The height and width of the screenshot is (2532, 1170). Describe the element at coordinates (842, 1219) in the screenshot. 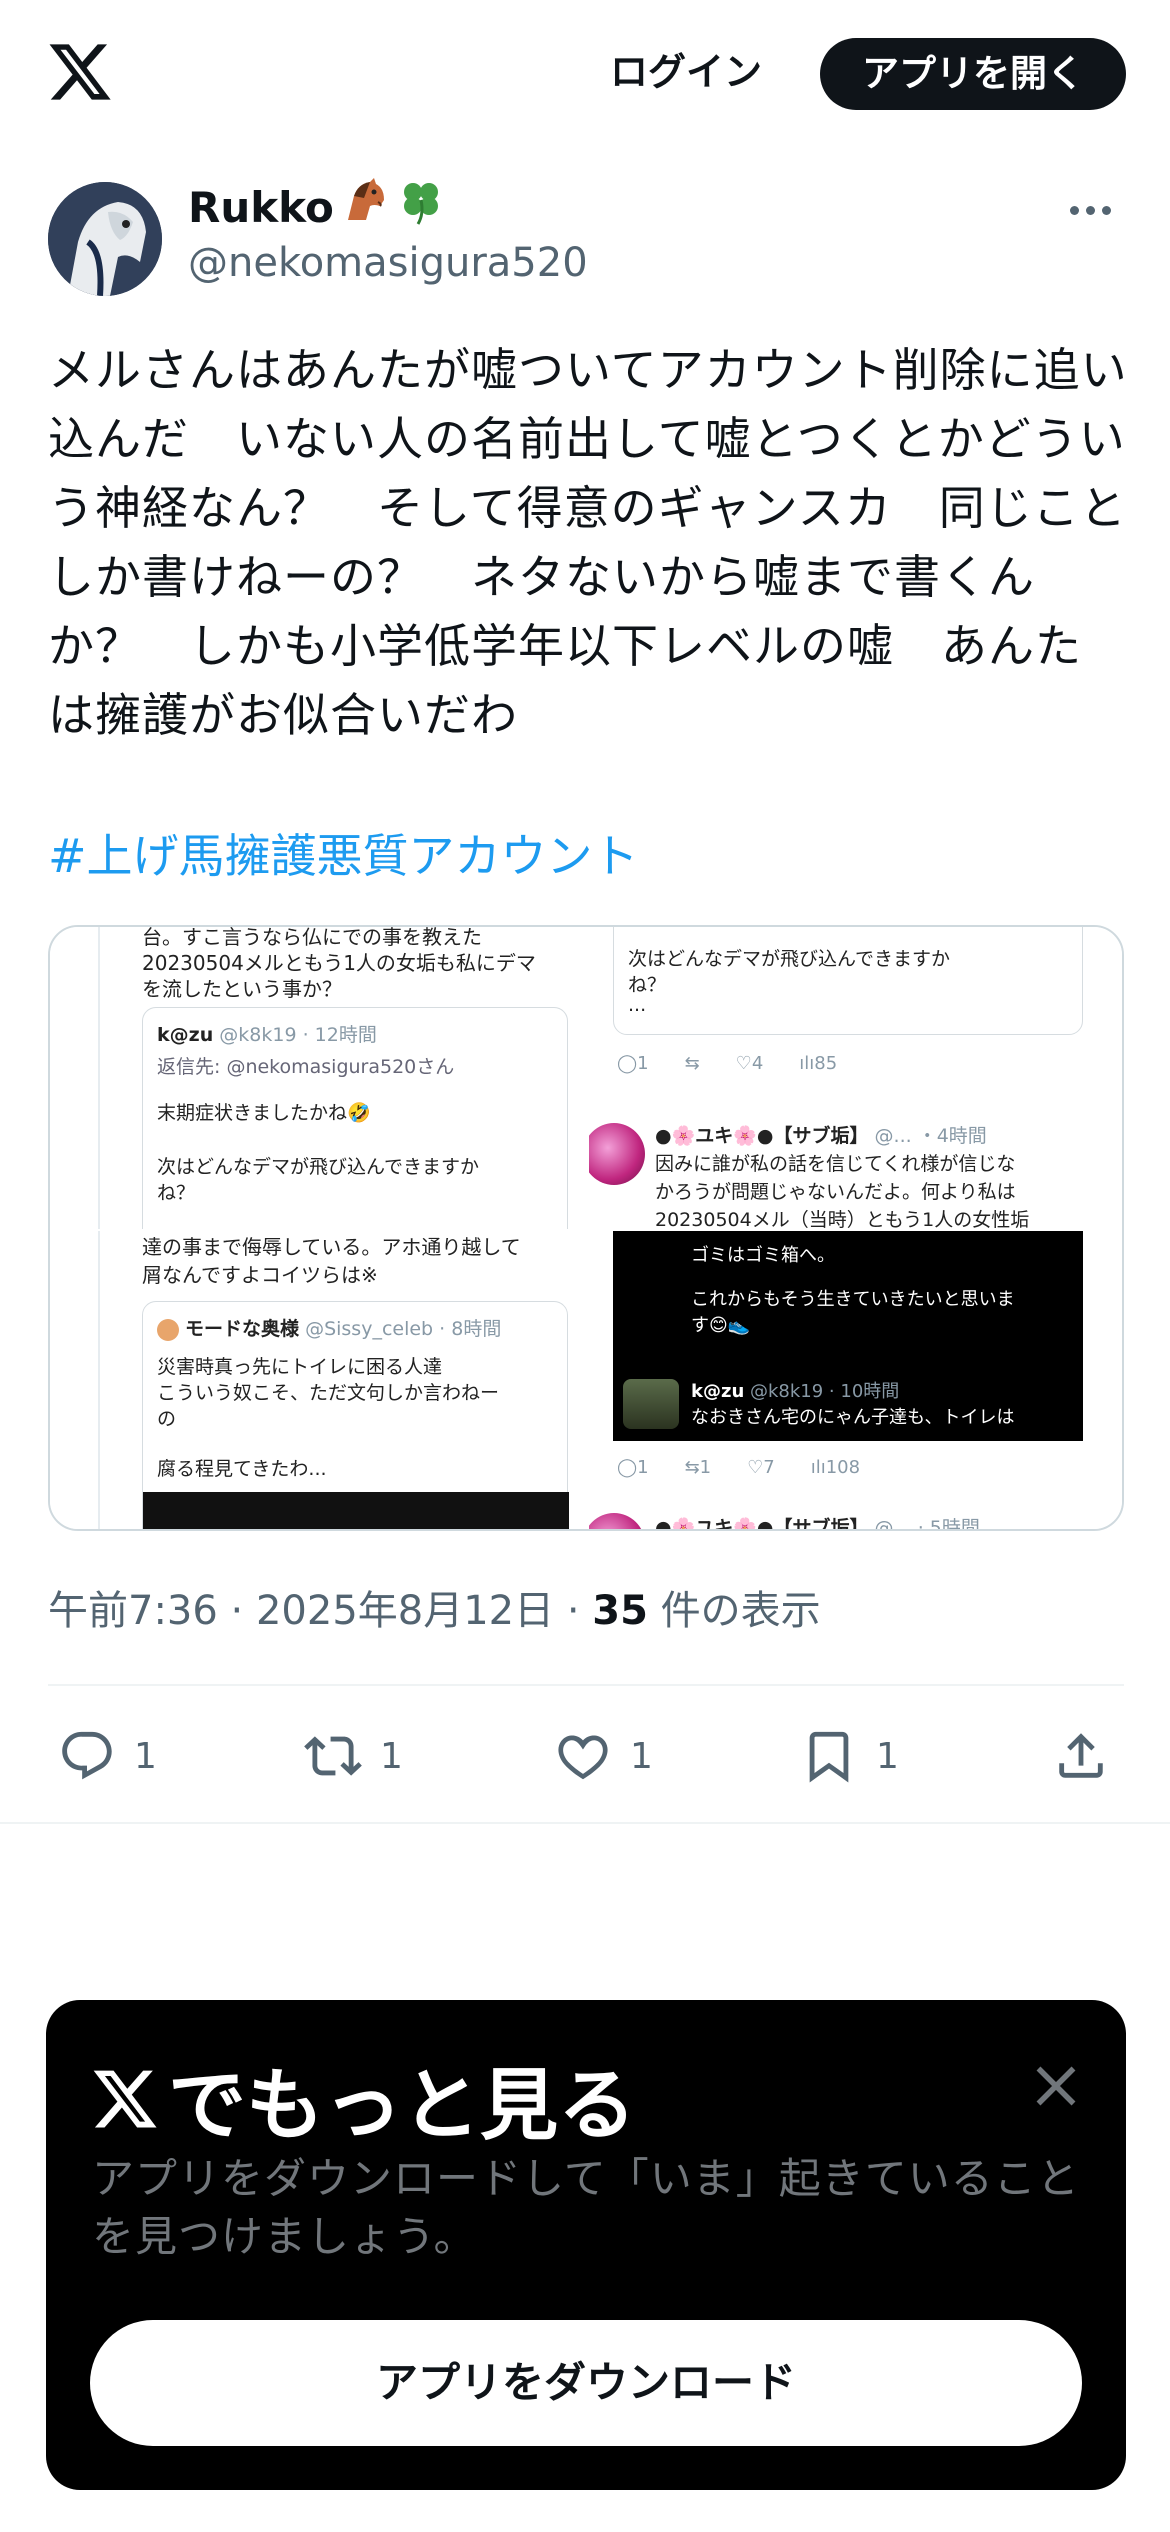

I see `reply-text: 20230504メル（当時）ともう1人の女性垢` at that location.